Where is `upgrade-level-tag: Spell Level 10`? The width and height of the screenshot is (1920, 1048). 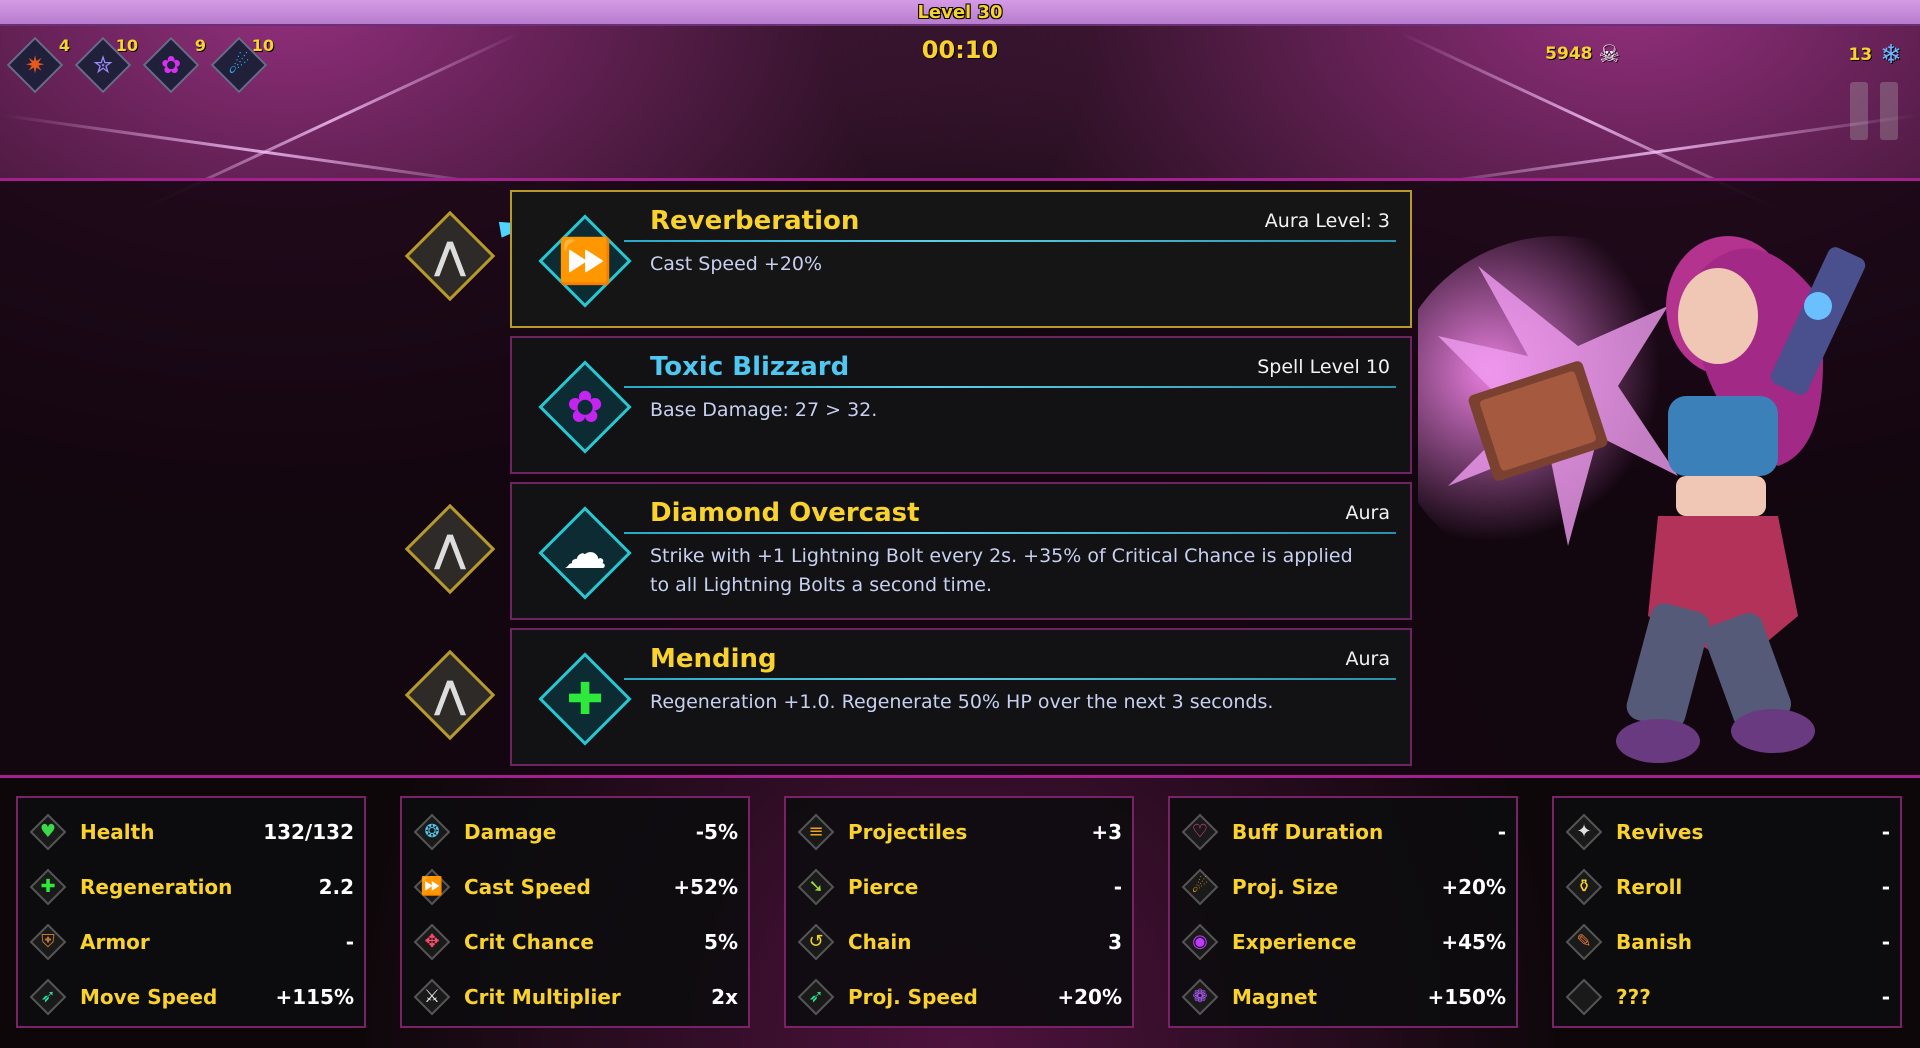
upgrade-level-tag: Spell Level 10 is located at coordinates (1323, 367).